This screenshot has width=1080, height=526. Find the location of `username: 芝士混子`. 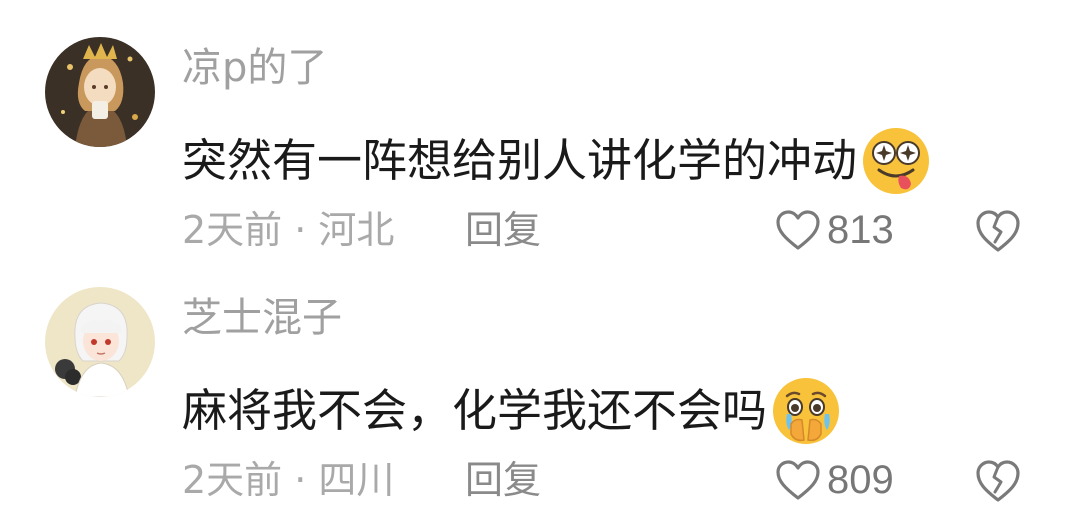

username: 芝士混子 is located at coordinates (262, 318).